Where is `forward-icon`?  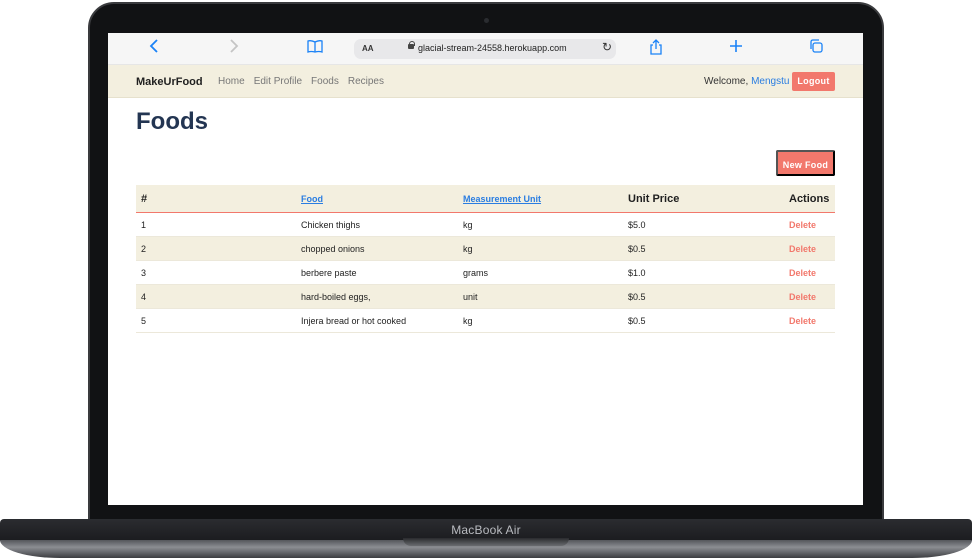 forward-icon is located at coordinates (234, 49).